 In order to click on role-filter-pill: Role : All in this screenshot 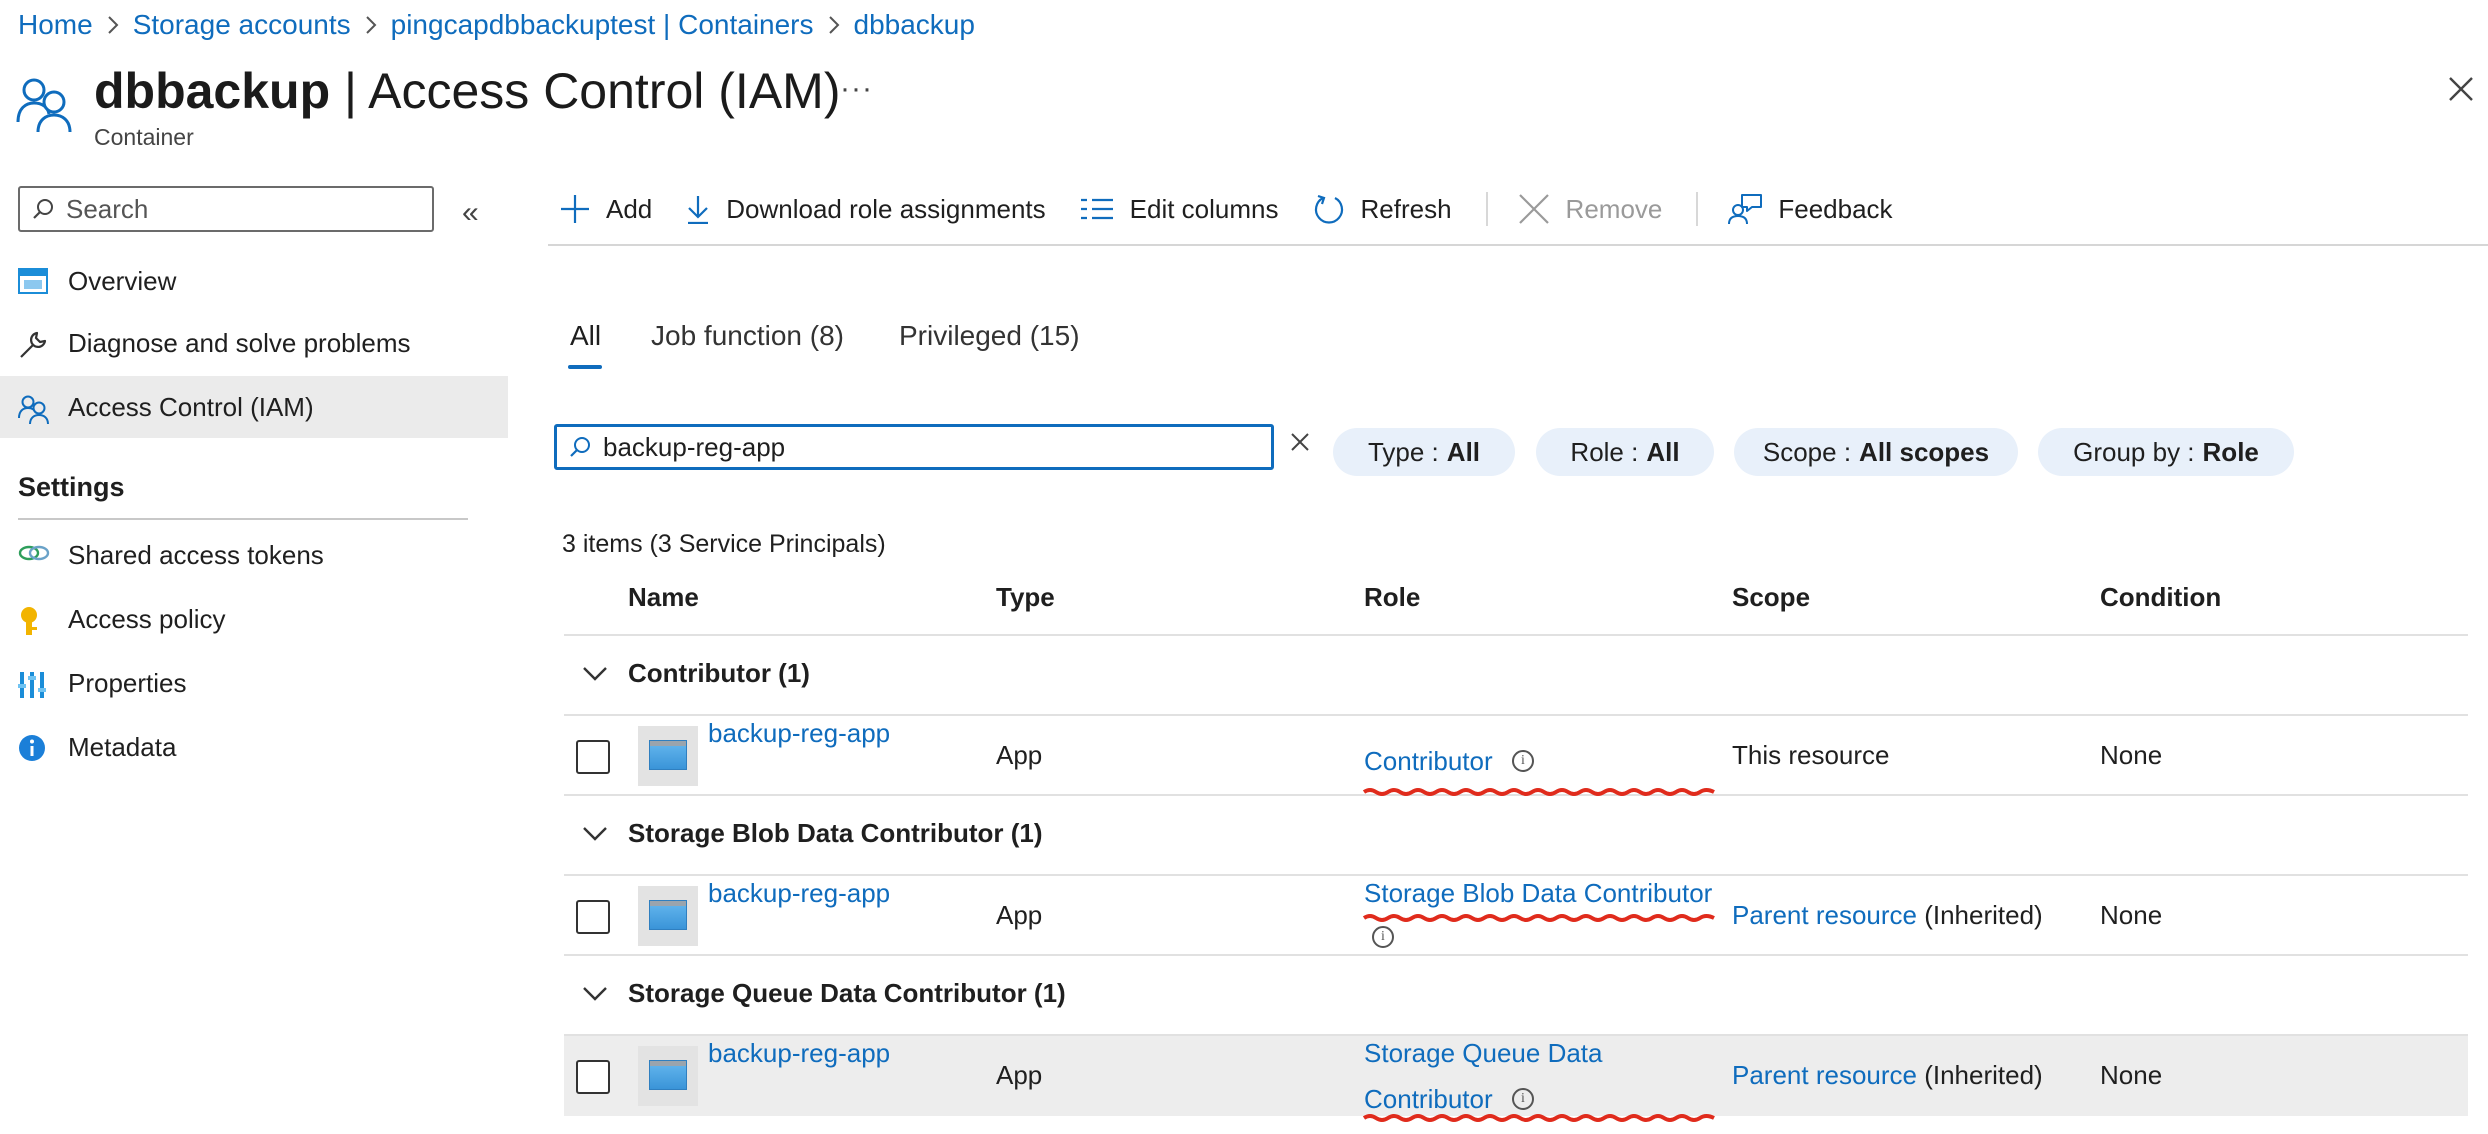, I will do `click(1625, 452)`.